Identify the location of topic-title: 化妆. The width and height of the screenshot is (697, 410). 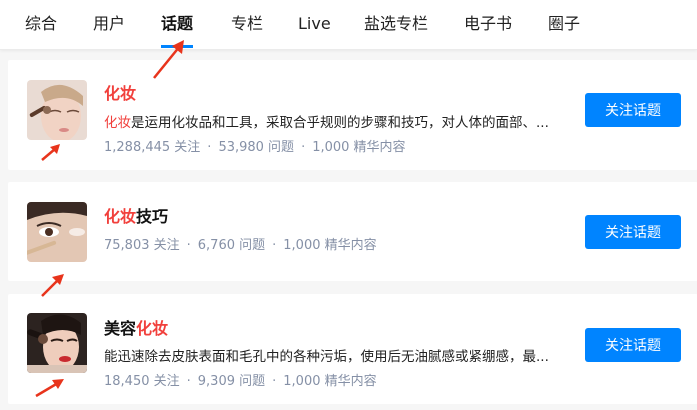
(120, 92).